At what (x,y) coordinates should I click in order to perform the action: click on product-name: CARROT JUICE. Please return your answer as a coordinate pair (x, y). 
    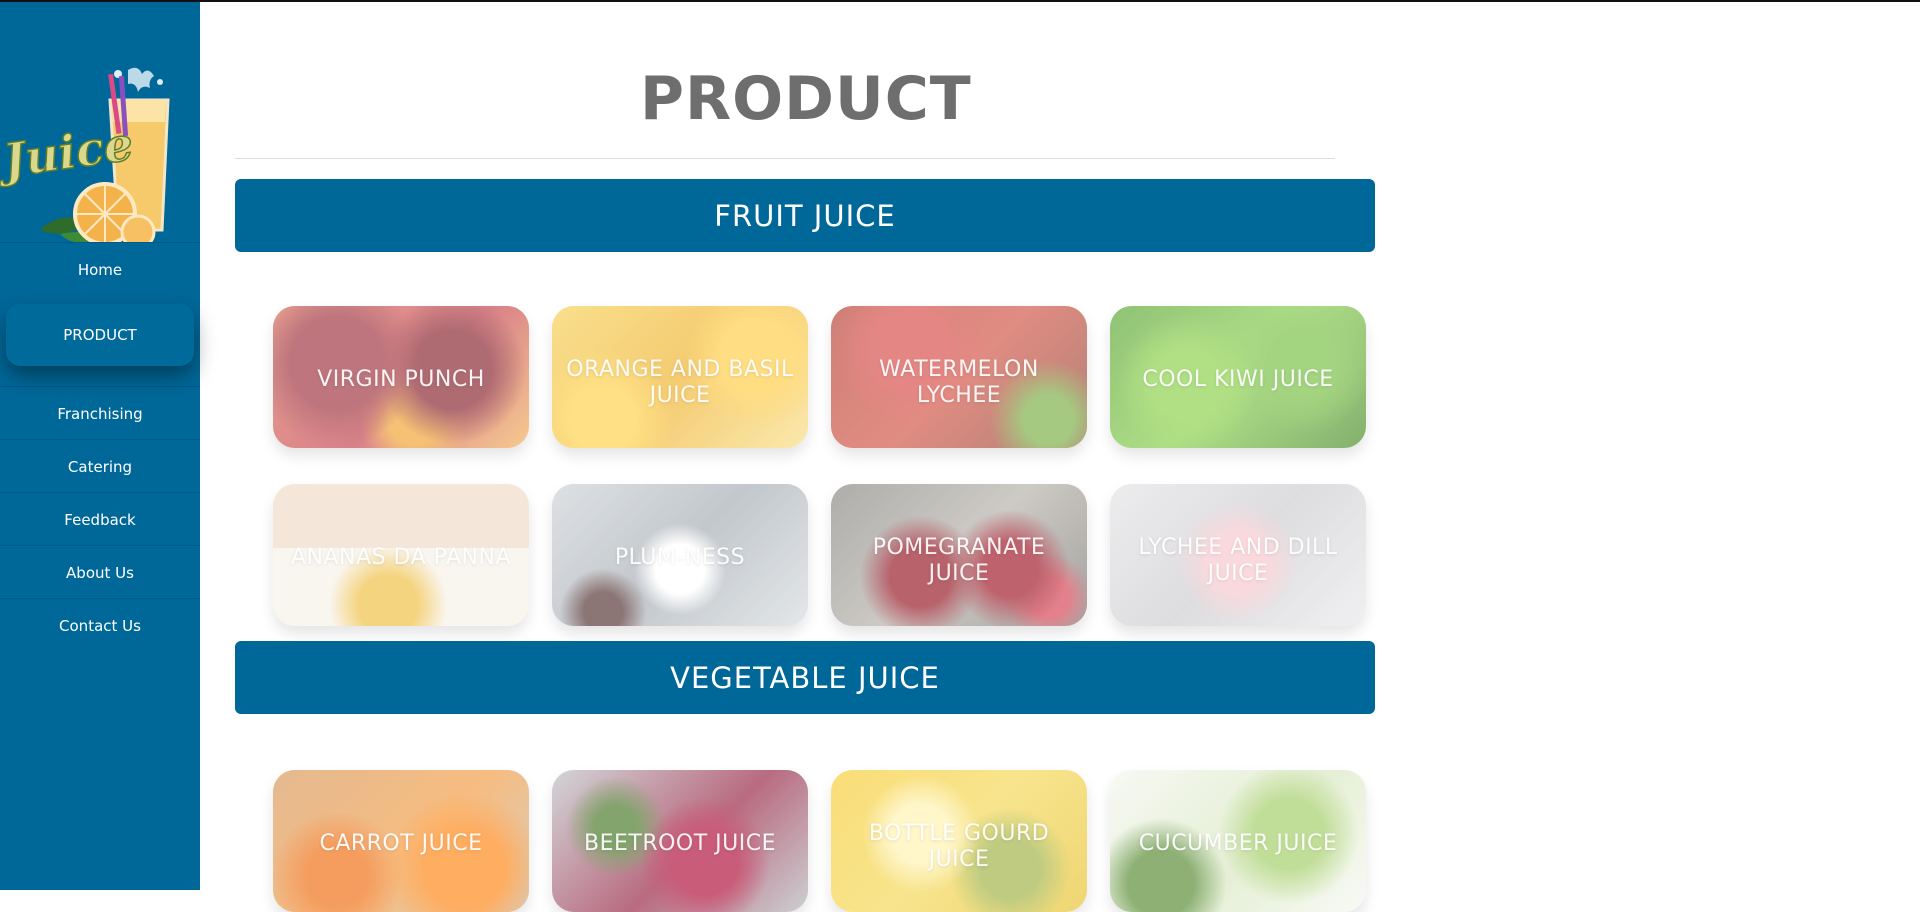
    Looking at the image, I should click on (401, 844).